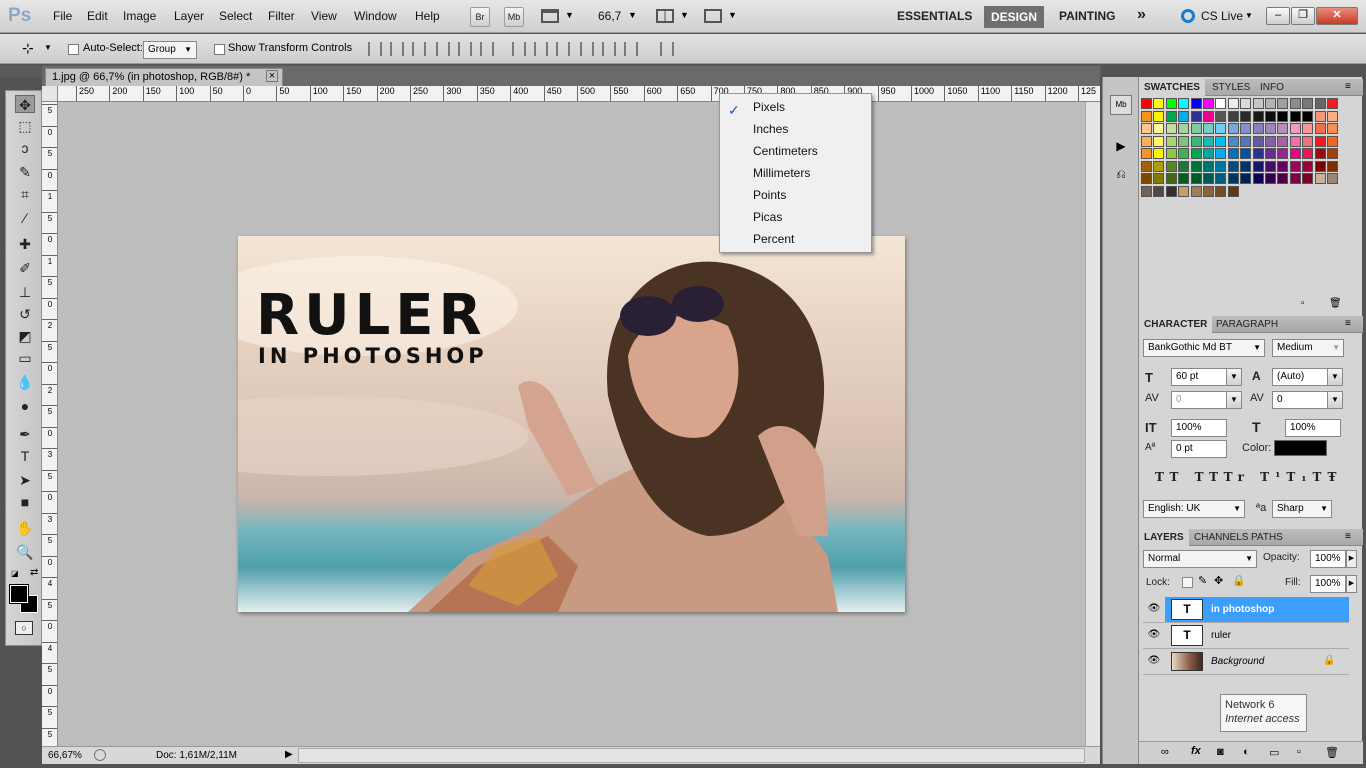  Describe the element at coordinates (1121, 105) in the screenshot. I see `mini-bridge-icon: Mb` at that location.